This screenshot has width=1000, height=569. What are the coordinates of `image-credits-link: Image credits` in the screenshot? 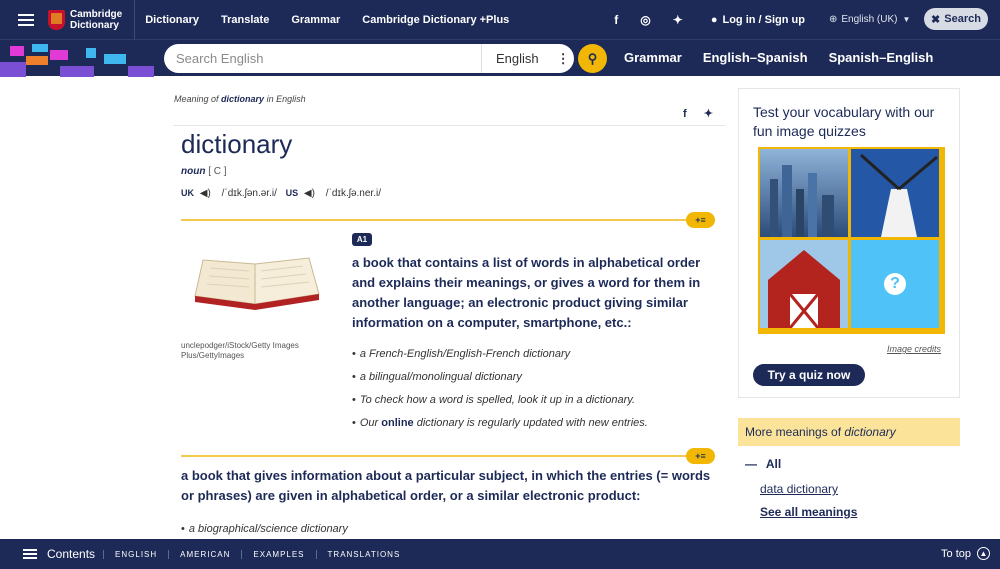 It's located at (914, 349).